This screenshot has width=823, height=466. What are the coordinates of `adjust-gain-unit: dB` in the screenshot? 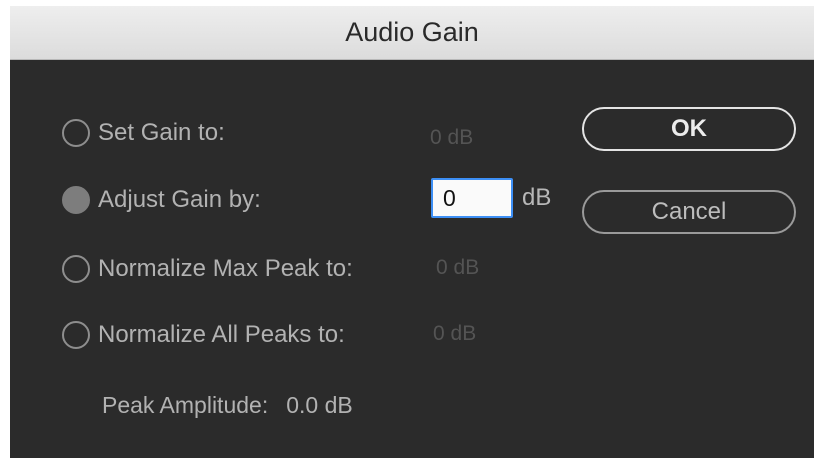 It's located at (537, 197).